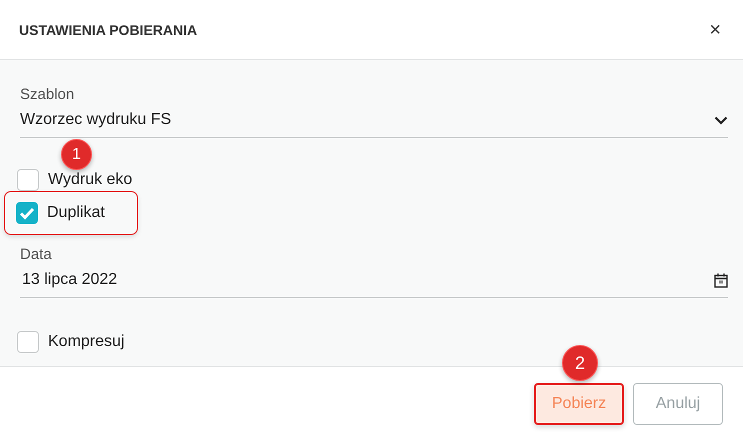 Image resolution: width=743 pixels, height=436 pixels. I want to click on close-button: ×, so click(715, 30).